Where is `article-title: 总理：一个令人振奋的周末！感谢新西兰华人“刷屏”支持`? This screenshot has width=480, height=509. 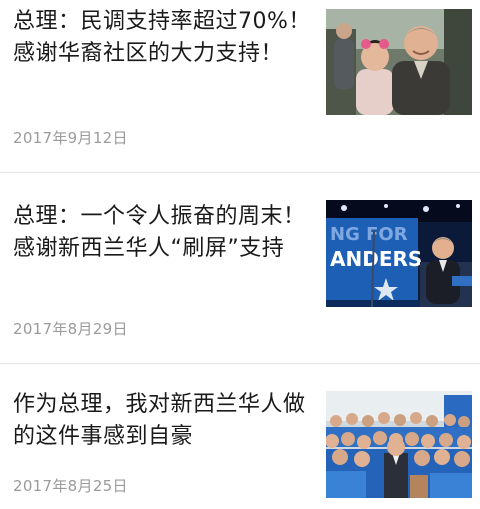
article-title: 总理：一个令人振奋的周末！感谢新西兰华人“刷屏”支持 is located at coordinates (163, 233).